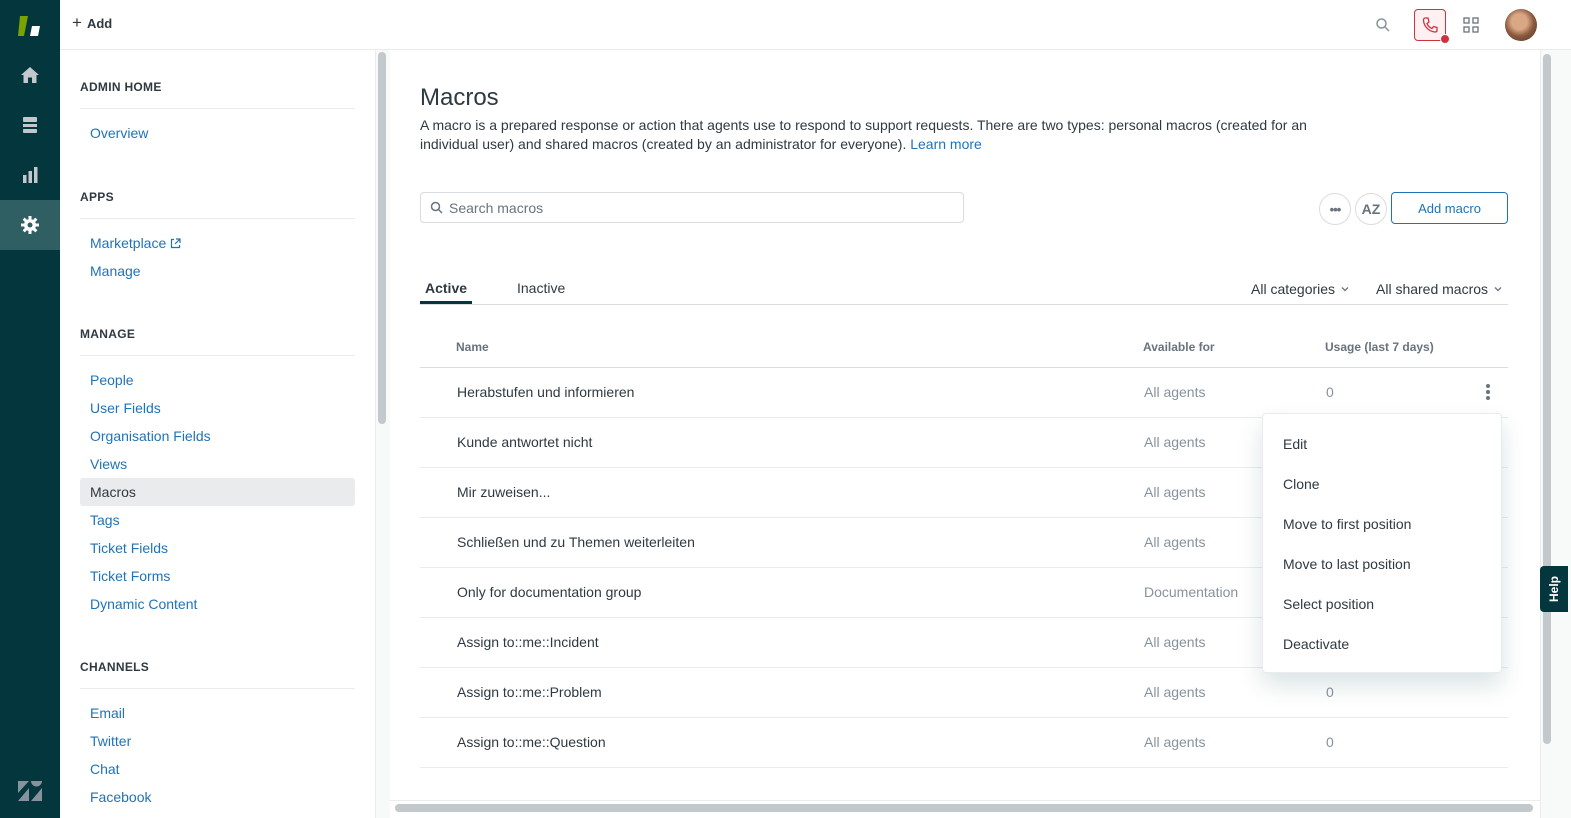 The height and width of the screenshot is (818, 1571). What do you see at coordinates (1382, 484) in the screenshot?
I see `menu-item-clone: Clone` at bounding box center [1382, 484].